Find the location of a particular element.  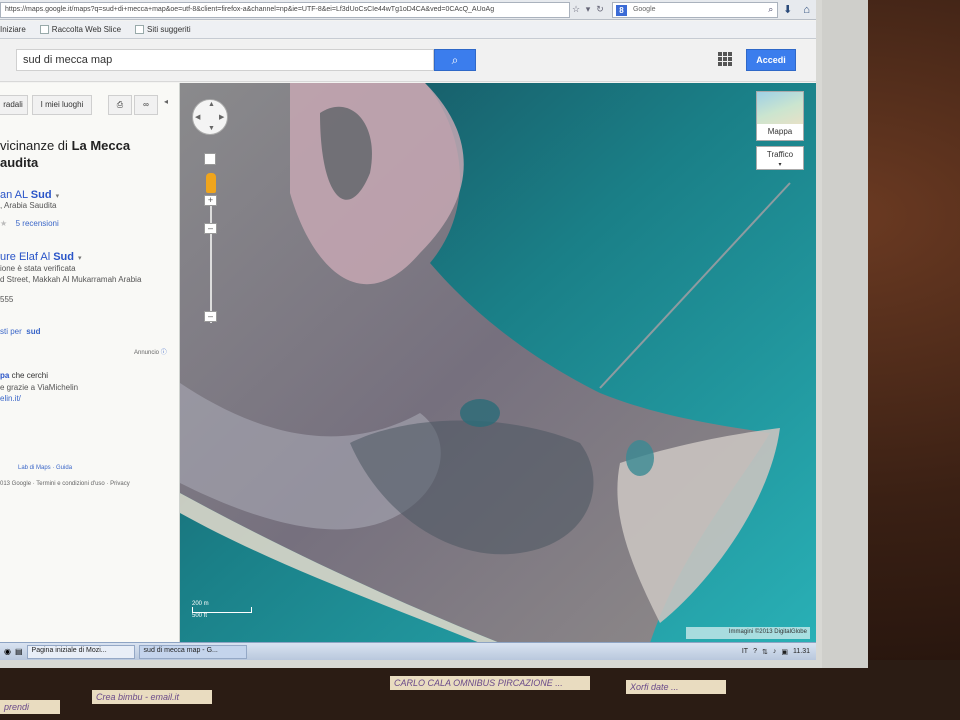

map-type-label: Mappa is located at coordinates (780, 131).